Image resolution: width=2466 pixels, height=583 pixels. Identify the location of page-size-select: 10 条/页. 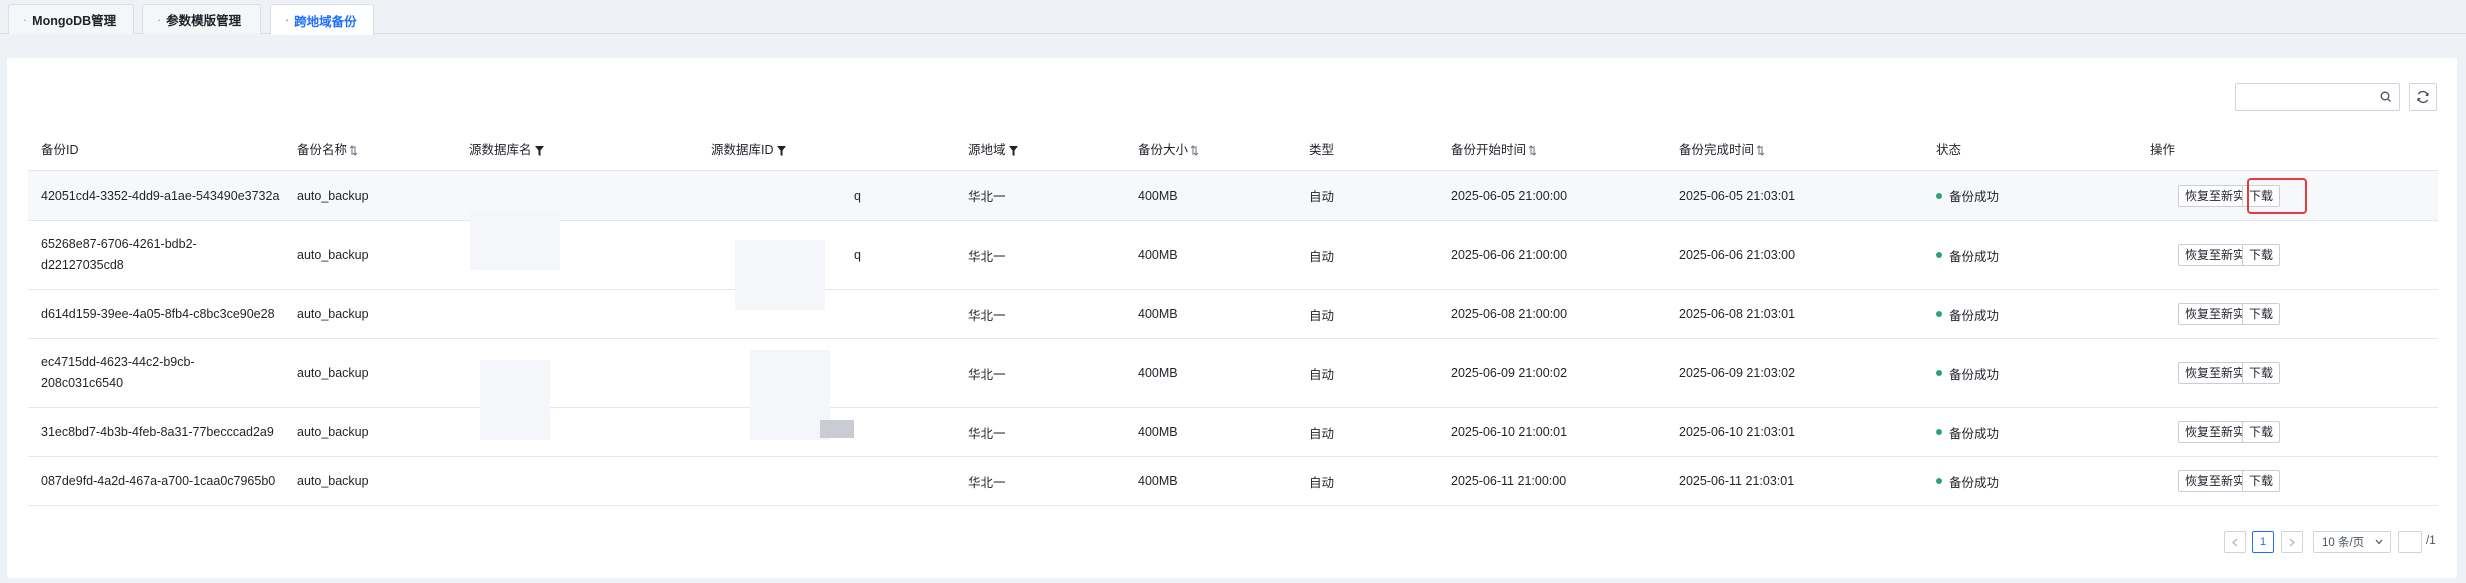
(2352, 542).